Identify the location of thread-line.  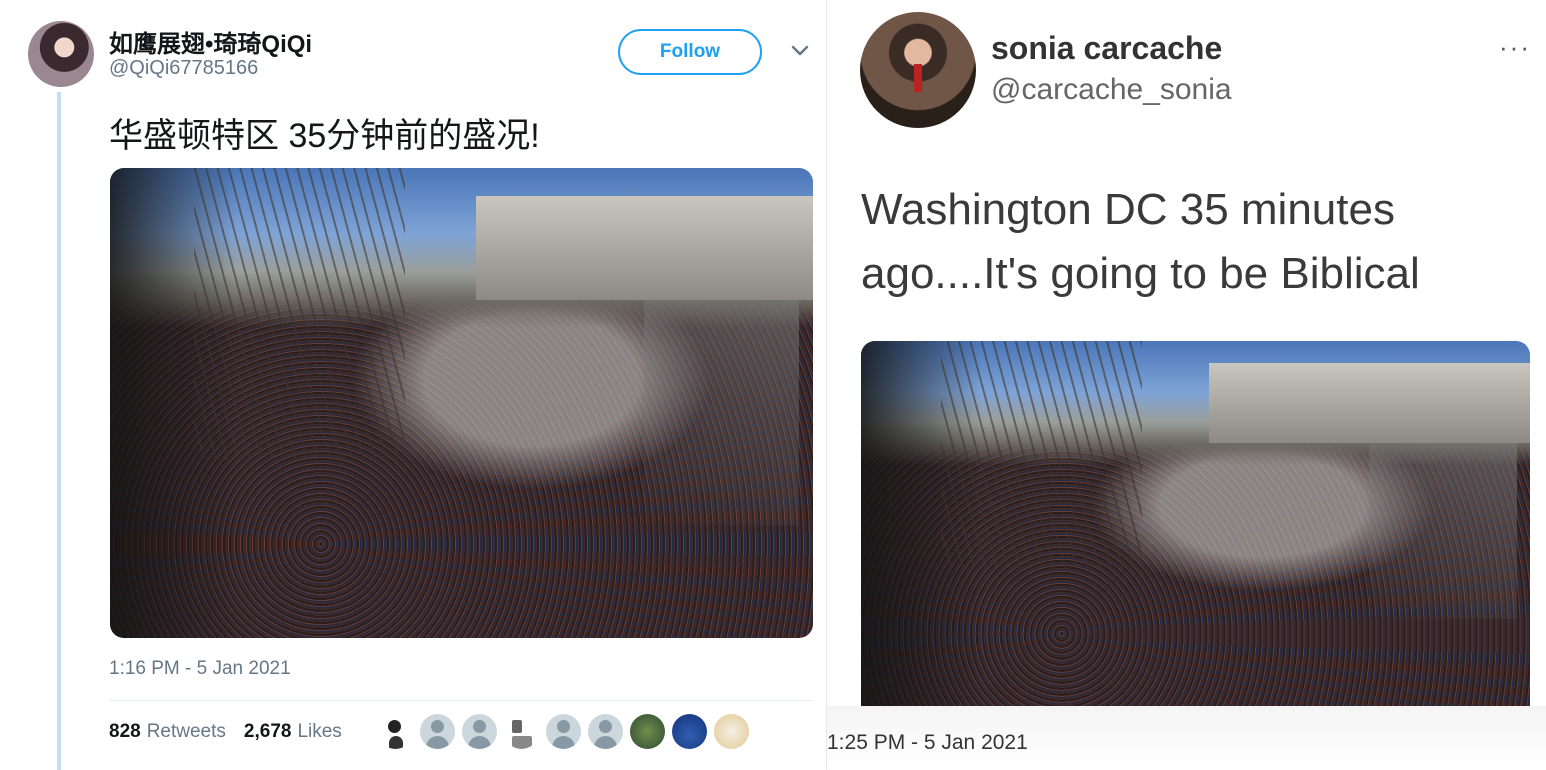
(59, 431).